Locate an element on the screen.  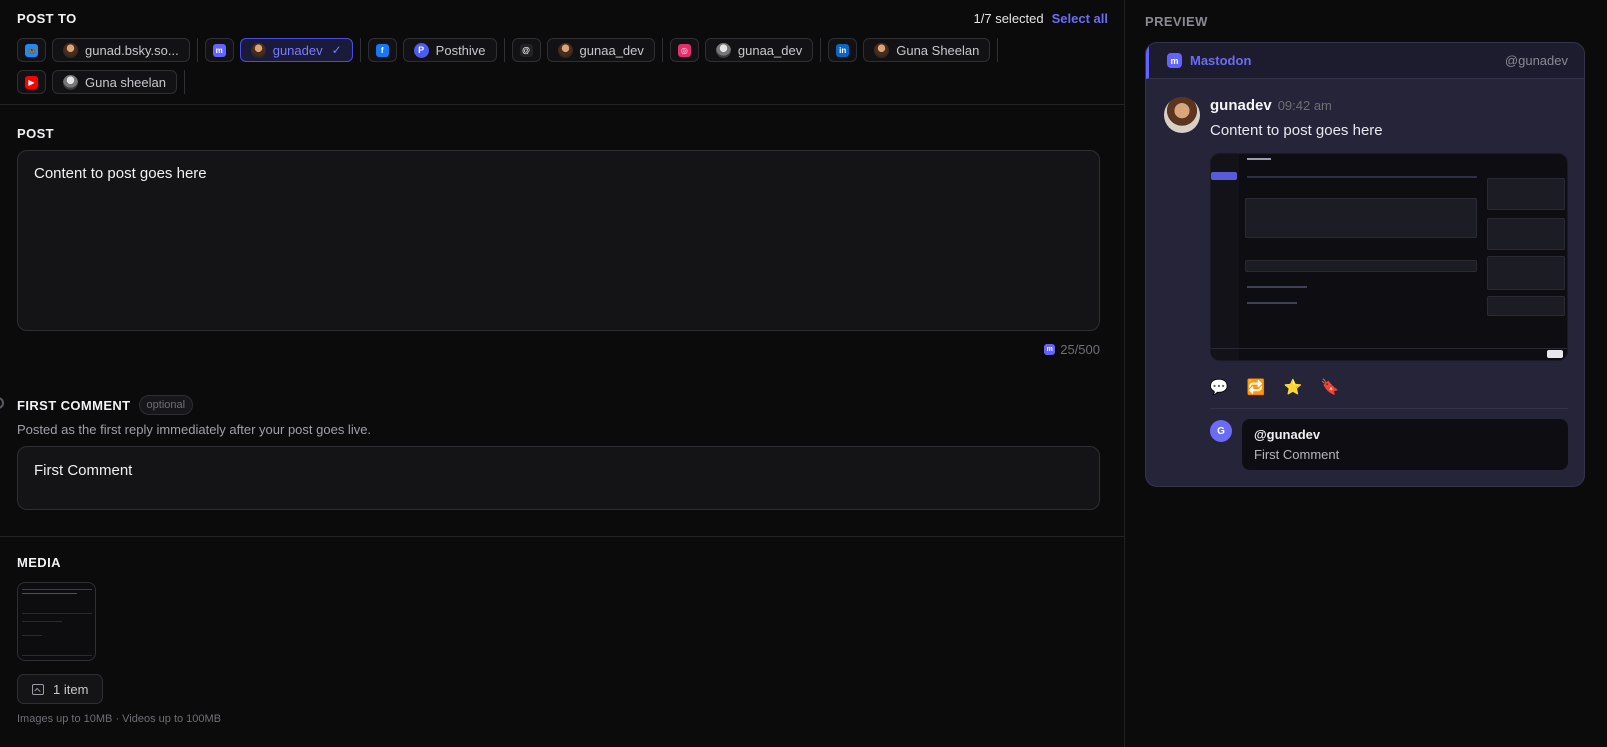
account-chip-linkedin: Guna Sheelan is located at coordinates (927, 50).